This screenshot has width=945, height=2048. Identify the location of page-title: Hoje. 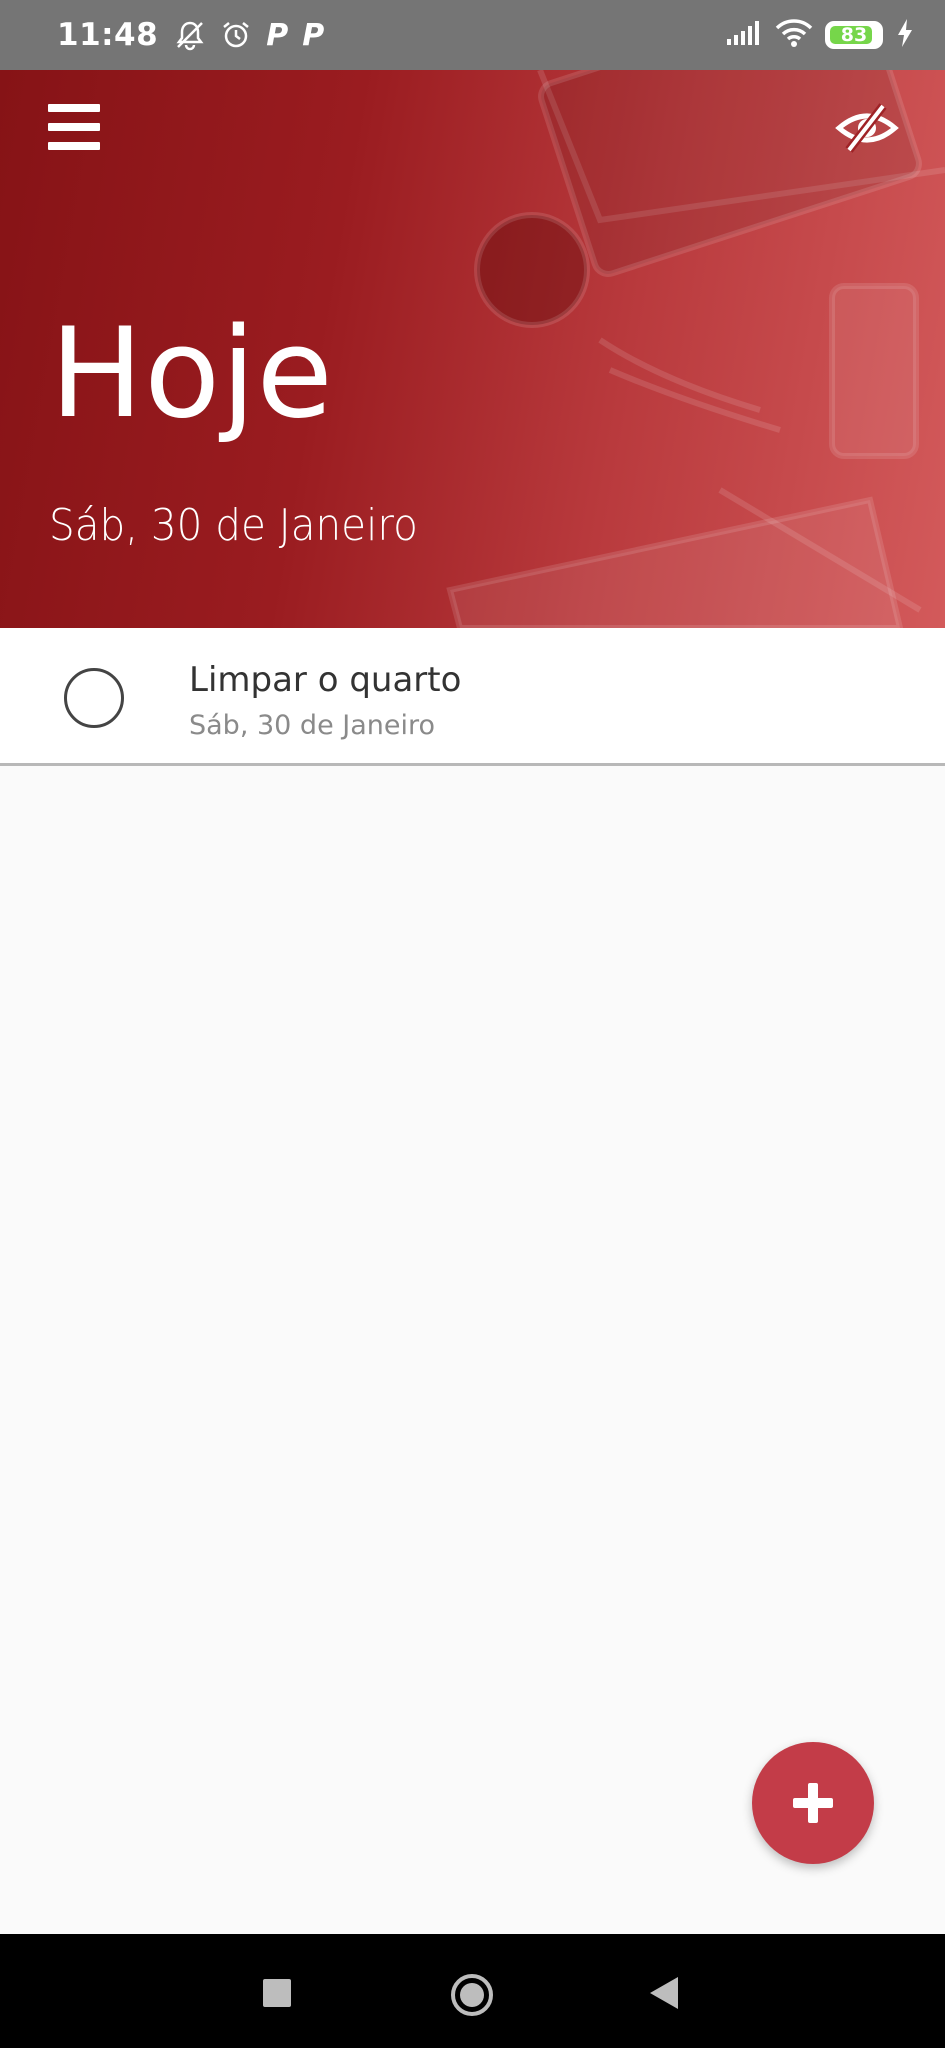
(192, 374).